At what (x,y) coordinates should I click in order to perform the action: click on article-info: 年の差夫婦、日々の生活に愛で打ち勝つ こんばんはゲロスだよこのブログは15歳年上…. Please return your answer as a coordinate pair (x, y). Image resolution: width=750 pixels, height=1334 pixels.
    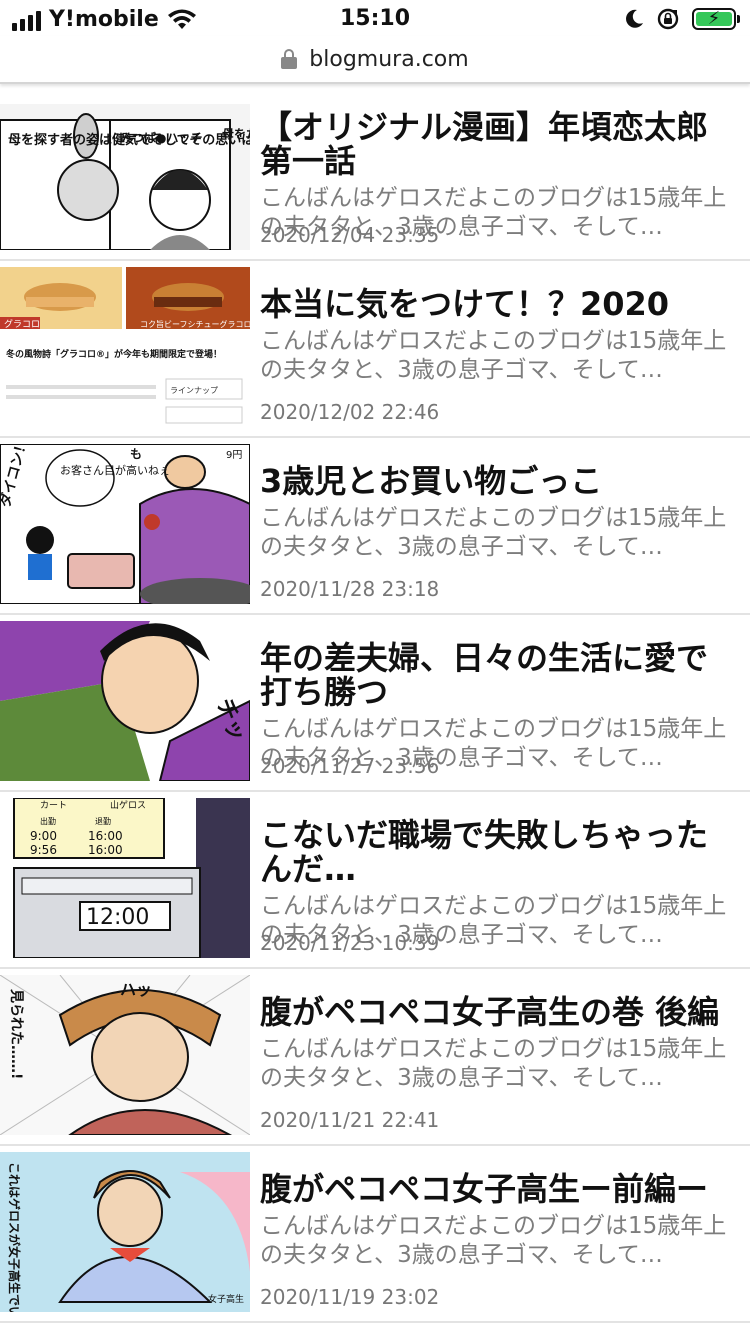
    Looking at the image, I should click on (498, 695).